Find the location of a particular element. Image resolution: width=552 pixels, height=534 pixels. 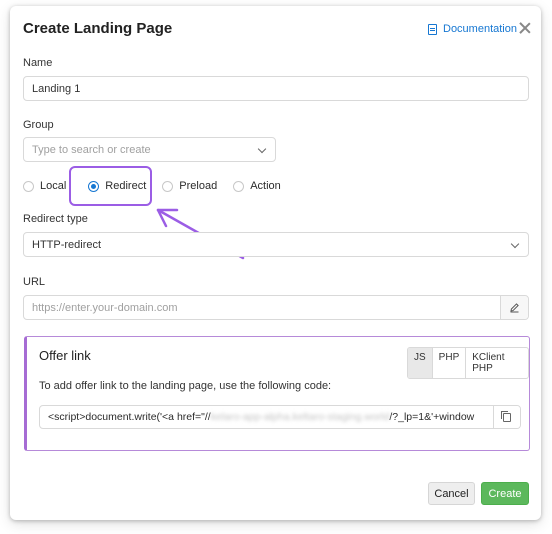

offer-link-title: Offer link is located at coordinates (65, 355).